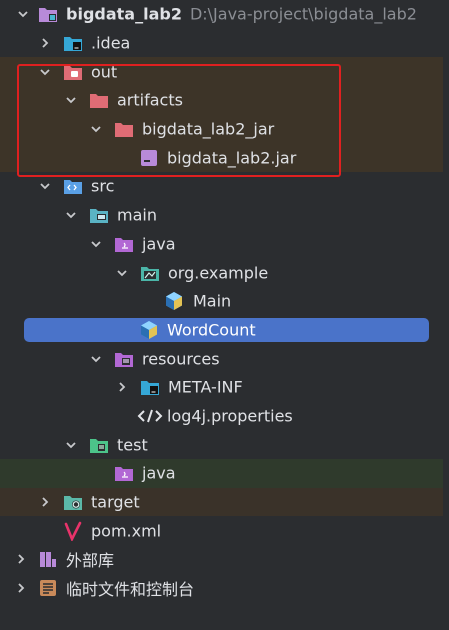 The width and height of the screenshot is (449, 630). Describe the element at coordinates (212, 301) in the screenshot. I see `tree-label-class-main: Main` at that location.